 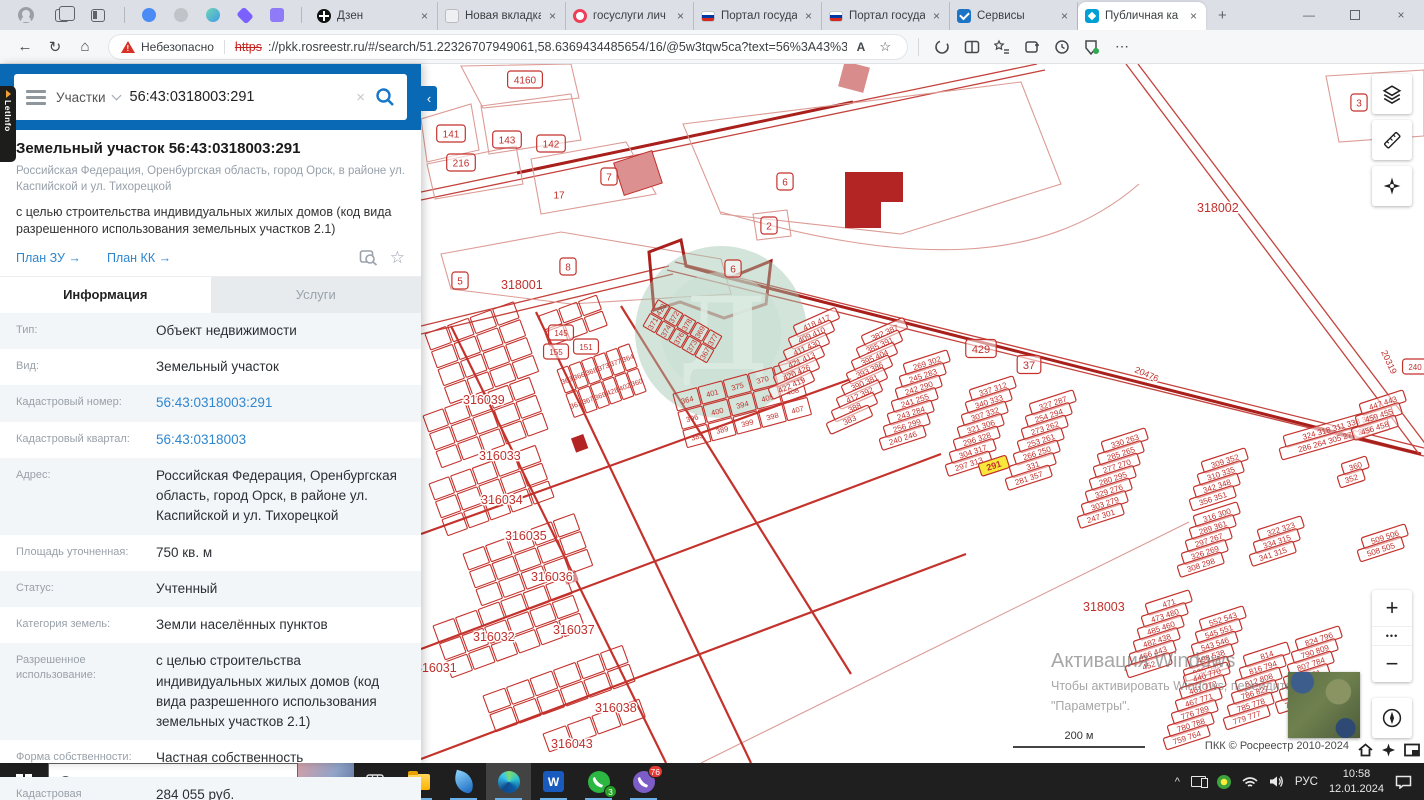 I want to click on browser-tab: Сервисы ×, so click(x=1014, y=16).